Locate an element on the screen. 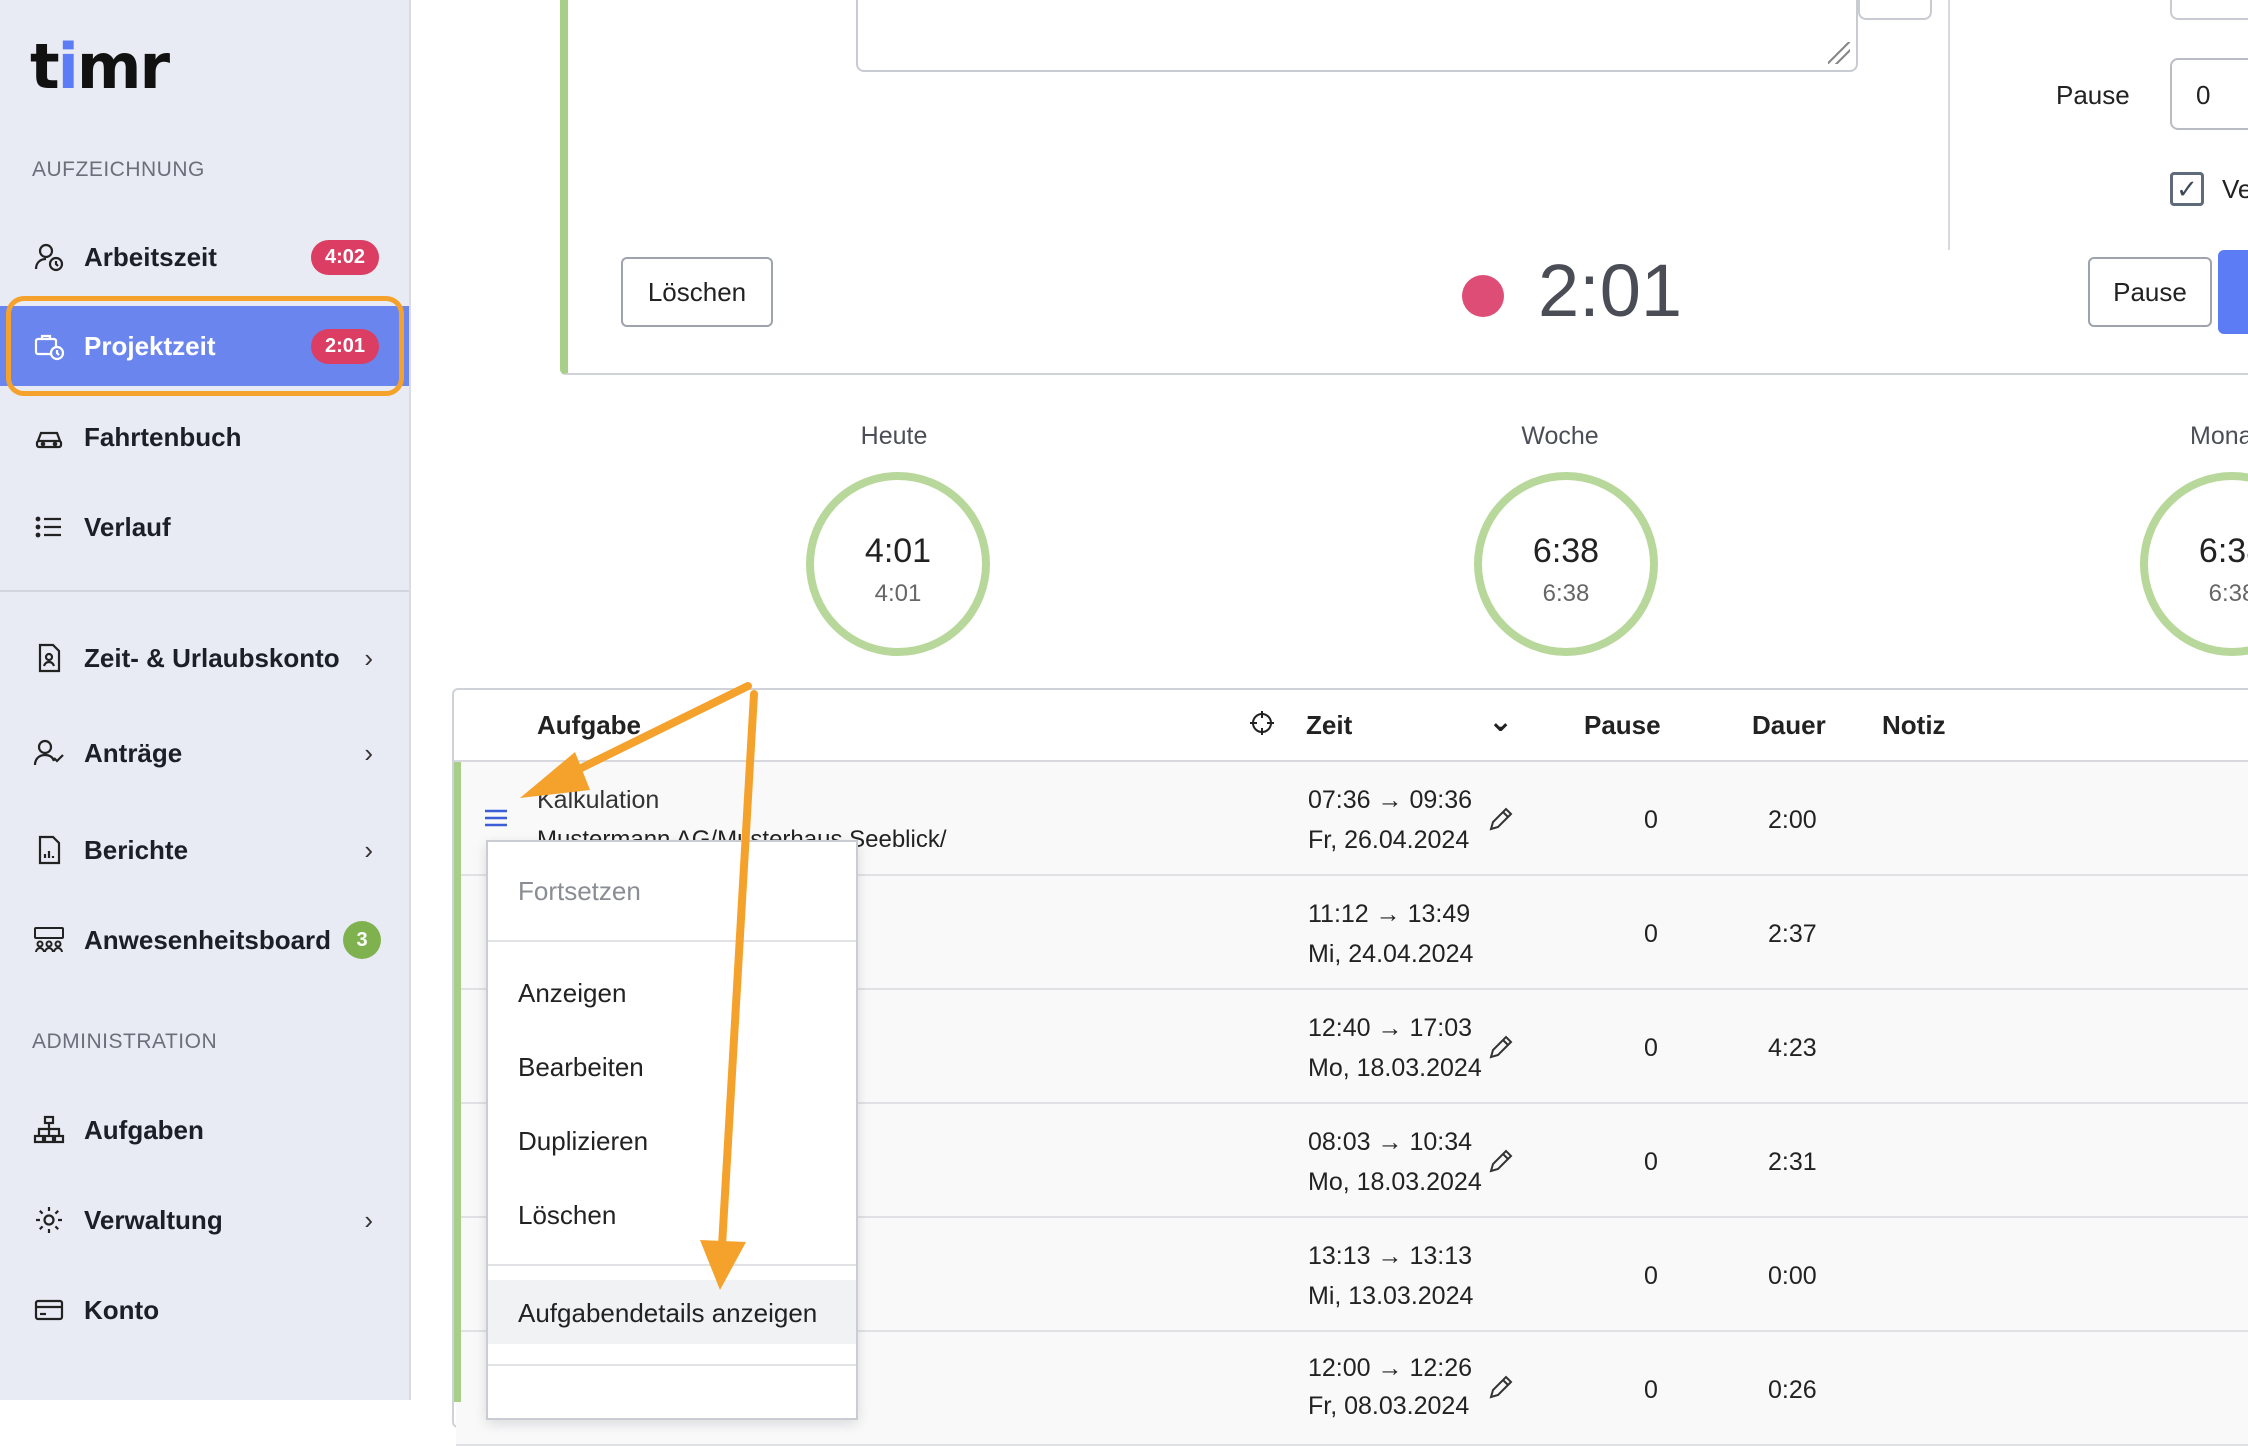  duration-value: 2:37 is located at coordinates (1792, 934).